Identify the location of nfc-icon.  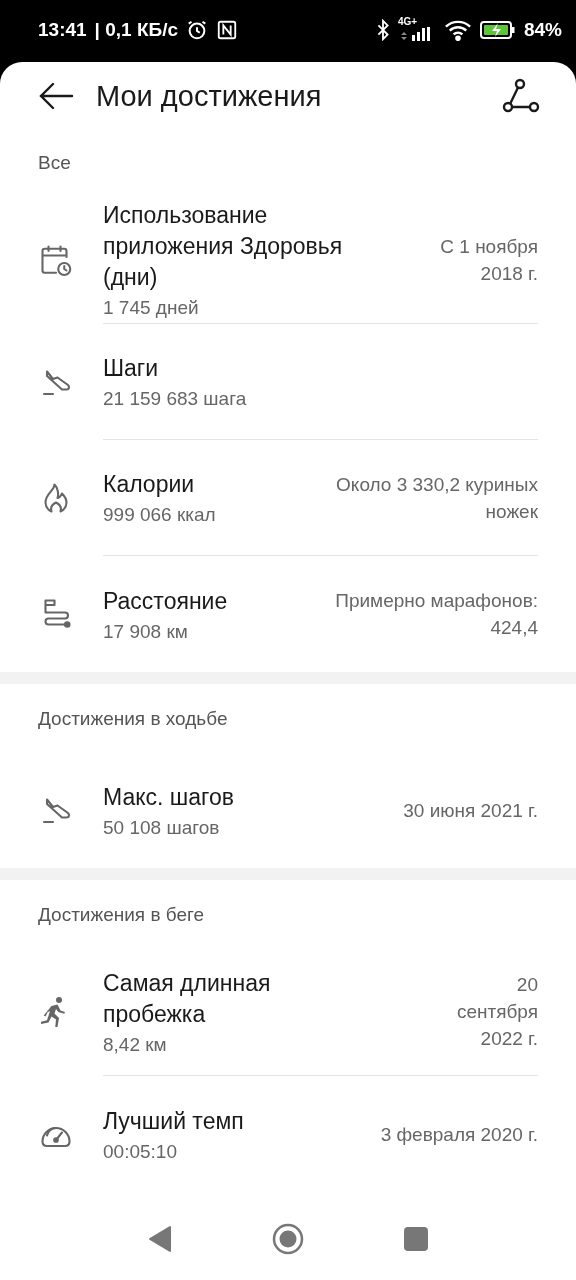
(227, 30).